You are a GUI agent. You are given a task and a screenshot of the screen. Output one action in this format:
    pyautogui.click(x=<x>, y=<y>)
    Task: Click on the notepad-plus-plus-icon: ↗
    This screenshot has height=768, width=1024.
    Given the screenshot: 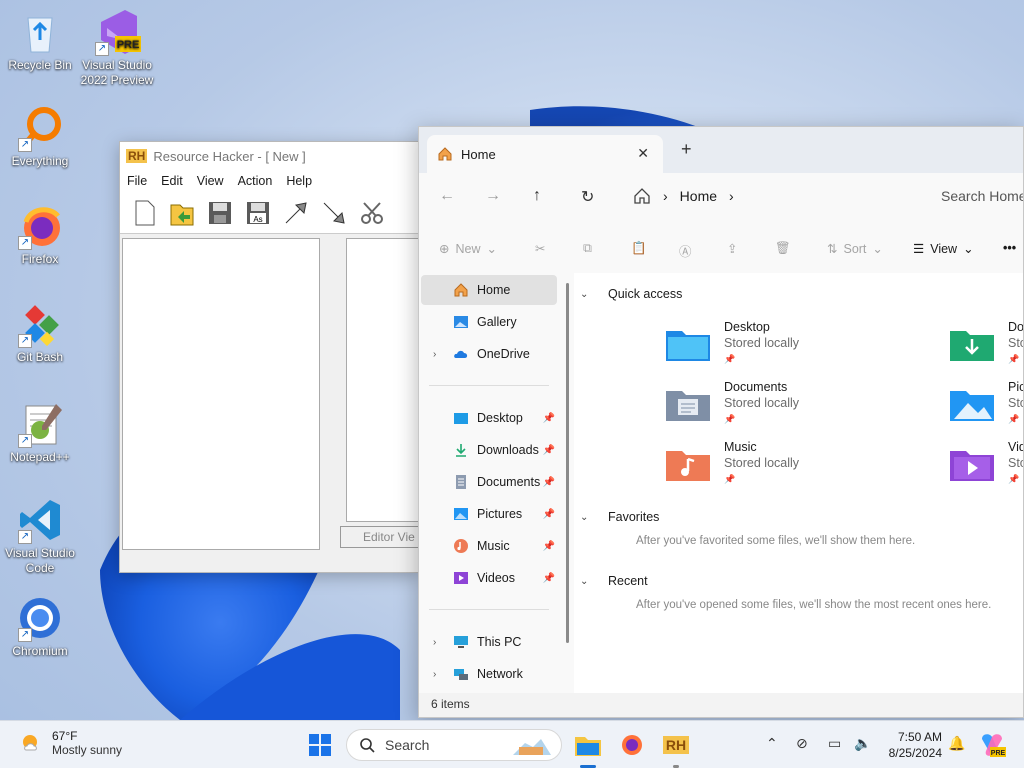 What is the action you would take?
    pyautogui.click(x=40, y=424)
    